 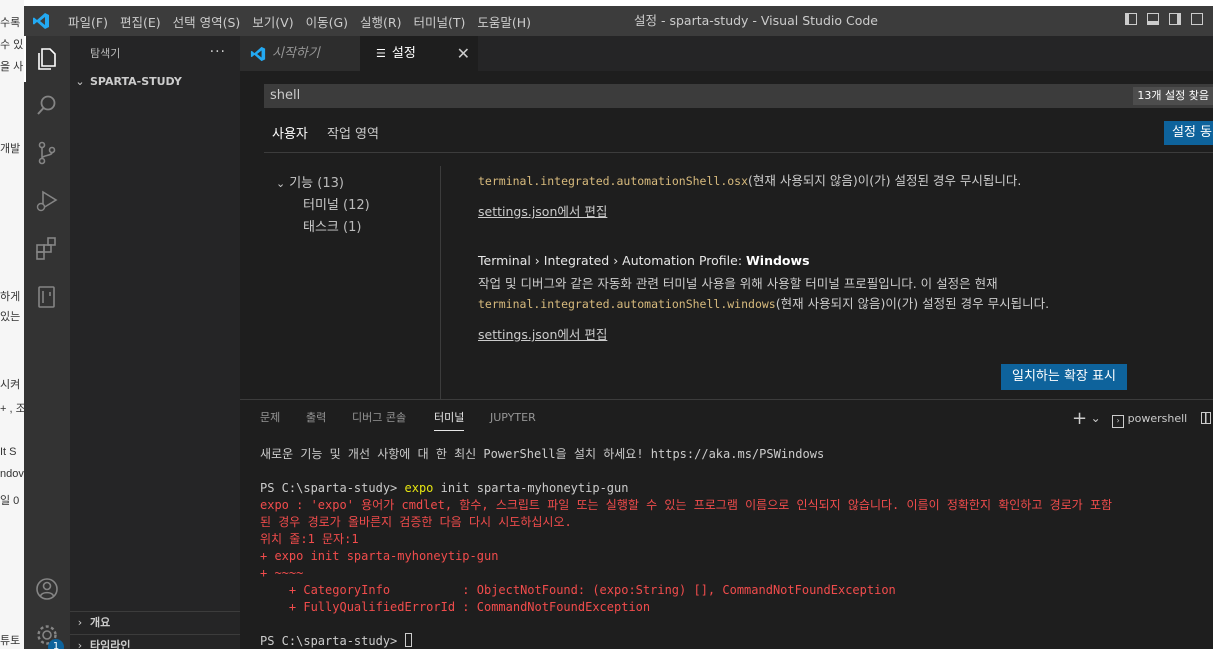 What do you see at coordinates (10, 149) in the screenshot?
I see `bg-text: 개발` at bounding box center [10, 149].